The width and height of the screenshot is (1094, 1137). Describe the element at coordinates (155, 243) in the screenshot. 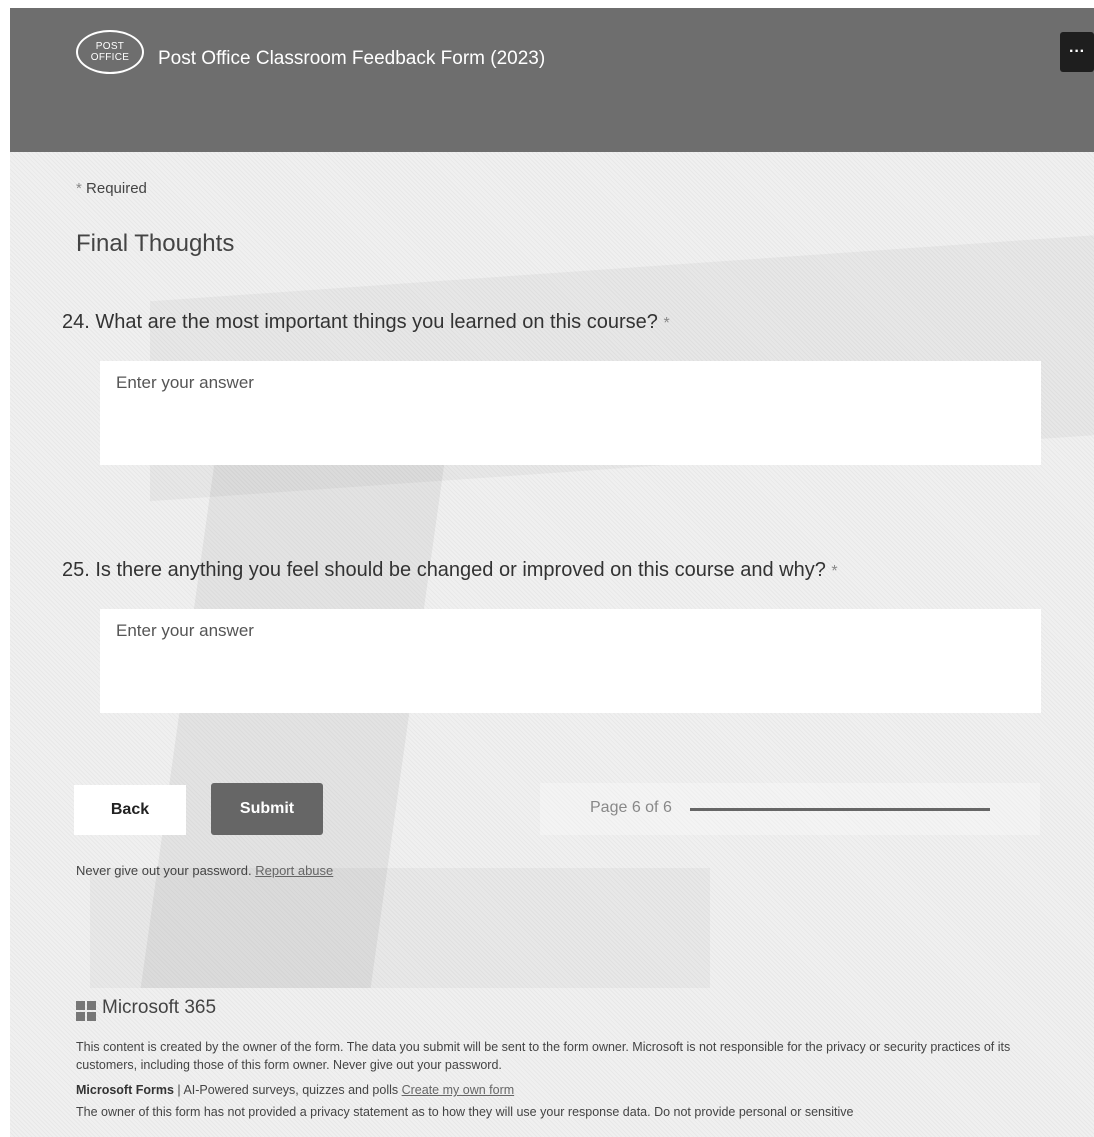

I see `section-title: Final Thoughts` at that location.